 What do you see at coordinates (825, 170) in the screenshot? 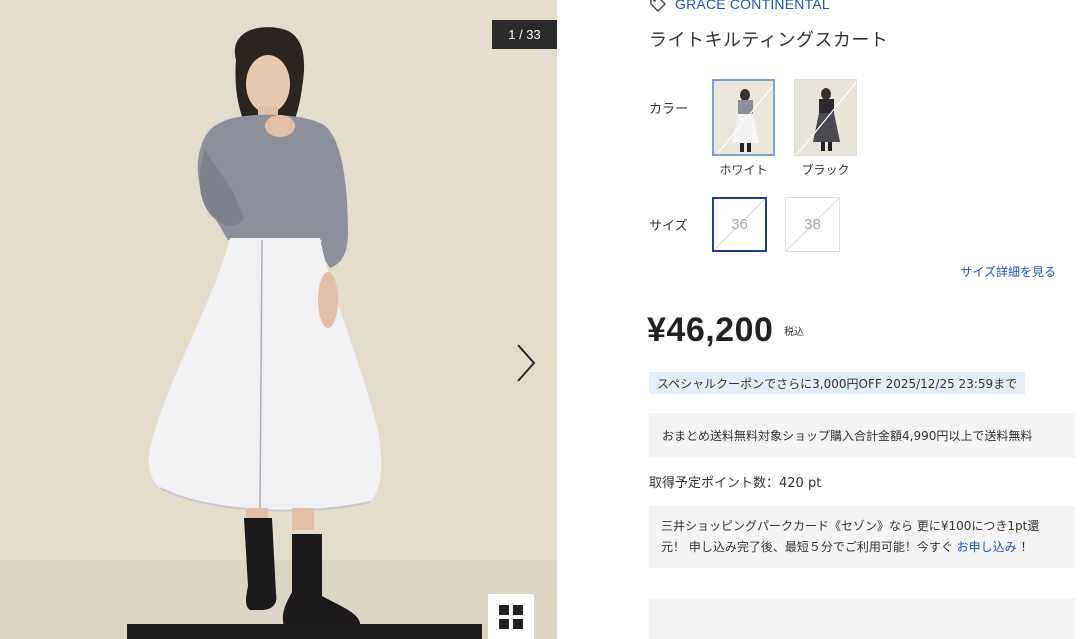
I see `color-name-black: ブラック` at bounding box center [825, 170].